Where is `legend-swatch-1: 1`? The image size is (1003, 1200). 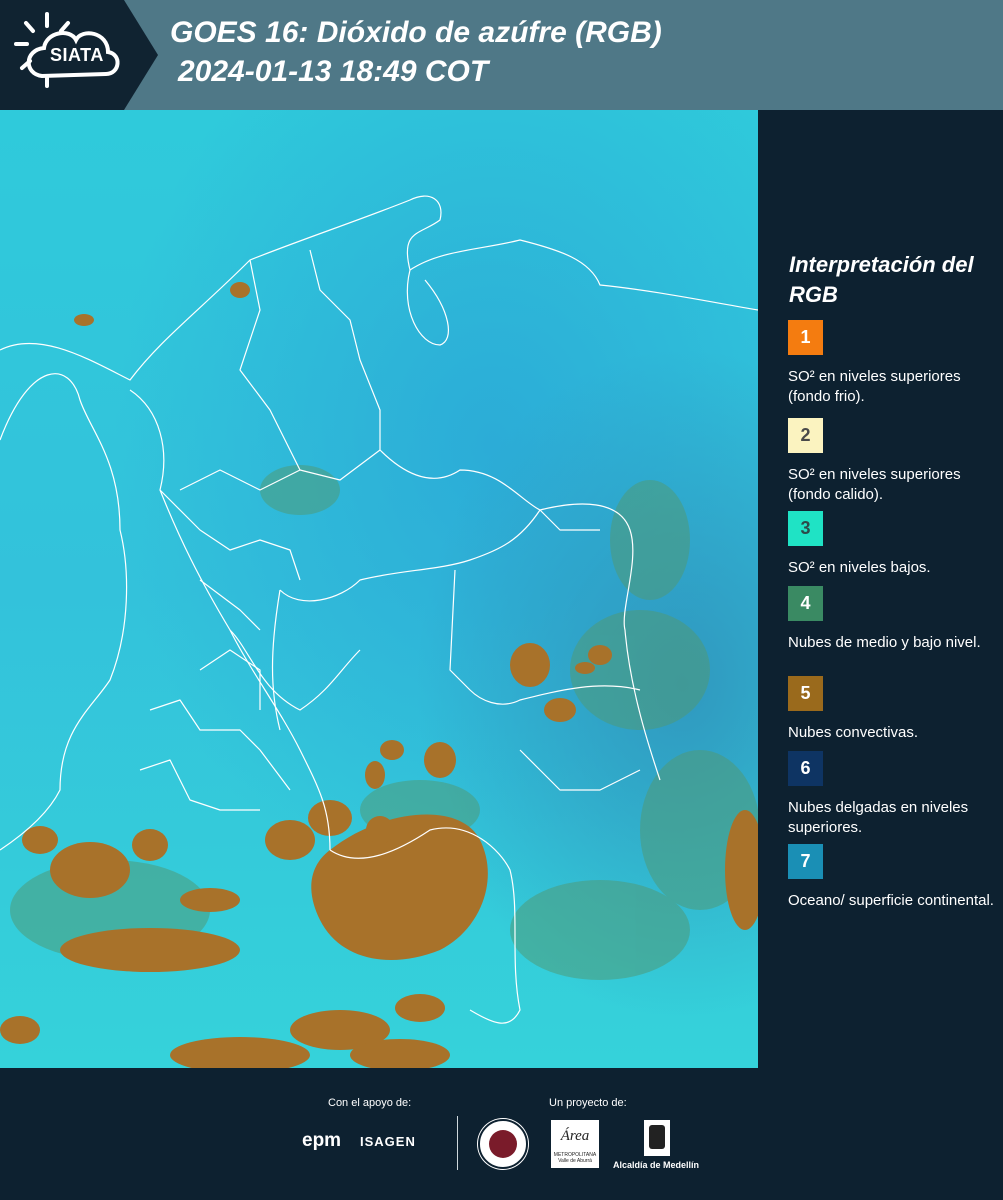 legend-swatch-1: 1 is located at coordinates (805, 337).